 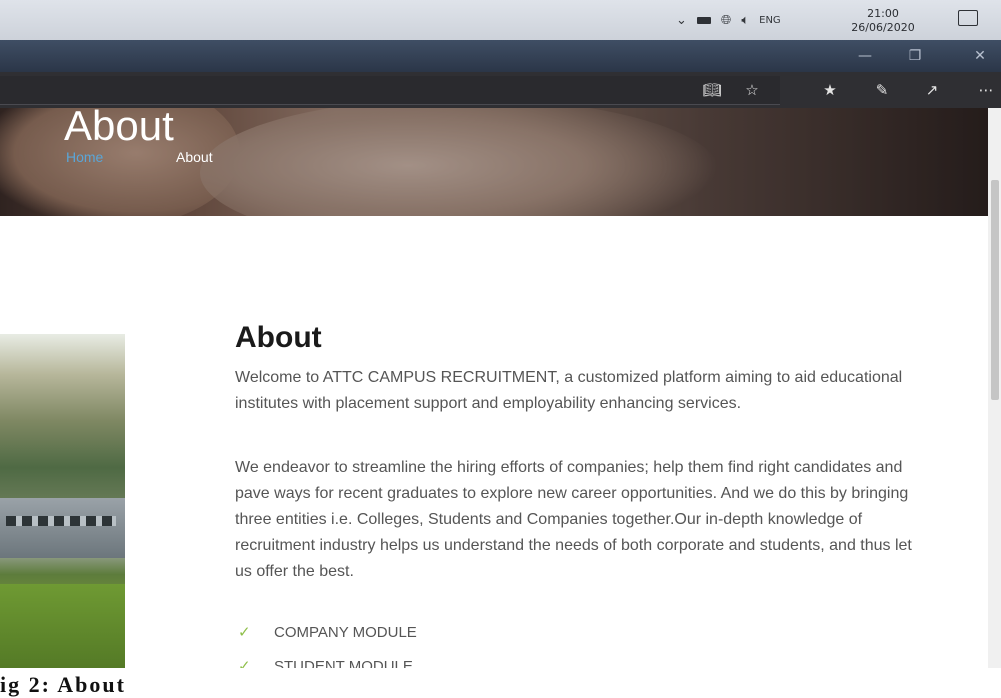 I want to click on favorite-star-icon: ☆, so click(x=752, y=90).